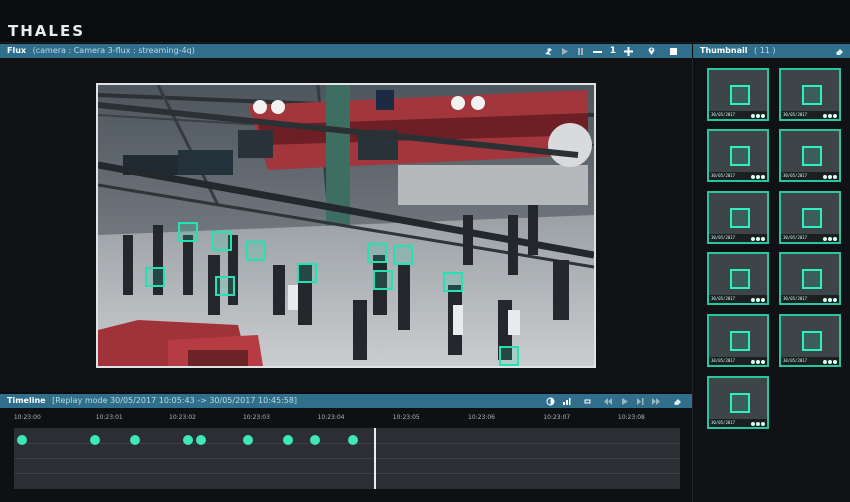 This screenshot has width=850, height=502. What do you see at coordinates (113, 50) in the screenshot?
I see `flux-subtitle: (camera : Camera 3-flux : streaming-4q)` at bounding box center [113, 50].